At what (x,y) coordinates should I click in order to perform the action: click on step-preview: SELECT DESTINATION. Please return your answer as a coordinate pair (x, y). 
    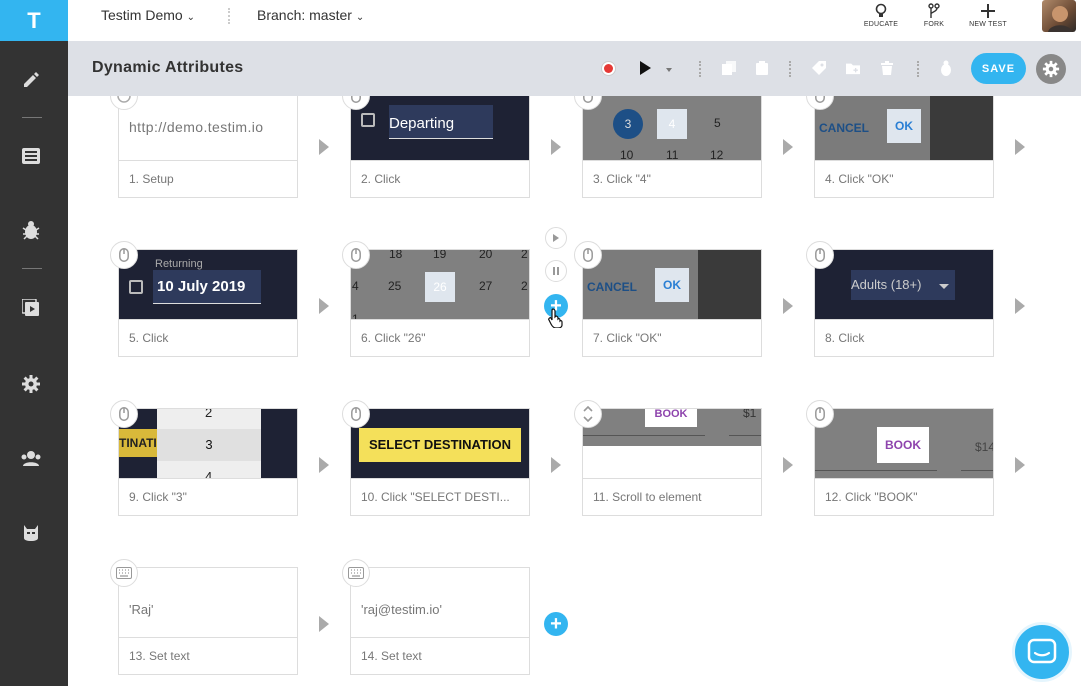
    Looking at the image, I should click on (440, 443).